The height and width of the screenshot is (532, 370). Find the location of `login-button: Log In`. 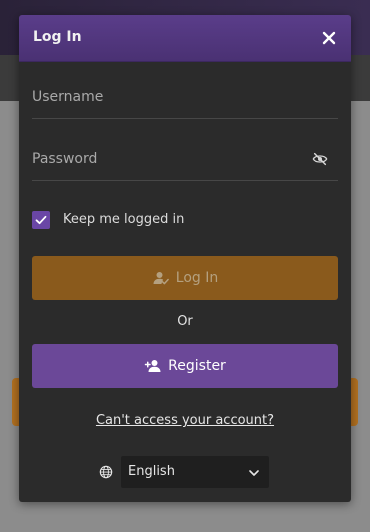

login-button: Log In is located at coordinates (185, 278).